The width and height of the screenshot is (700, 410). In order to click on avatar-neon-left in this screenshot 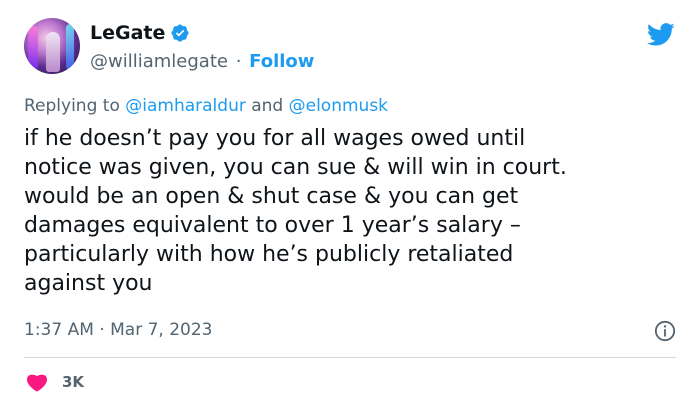, I will do `click(33, 48)`.